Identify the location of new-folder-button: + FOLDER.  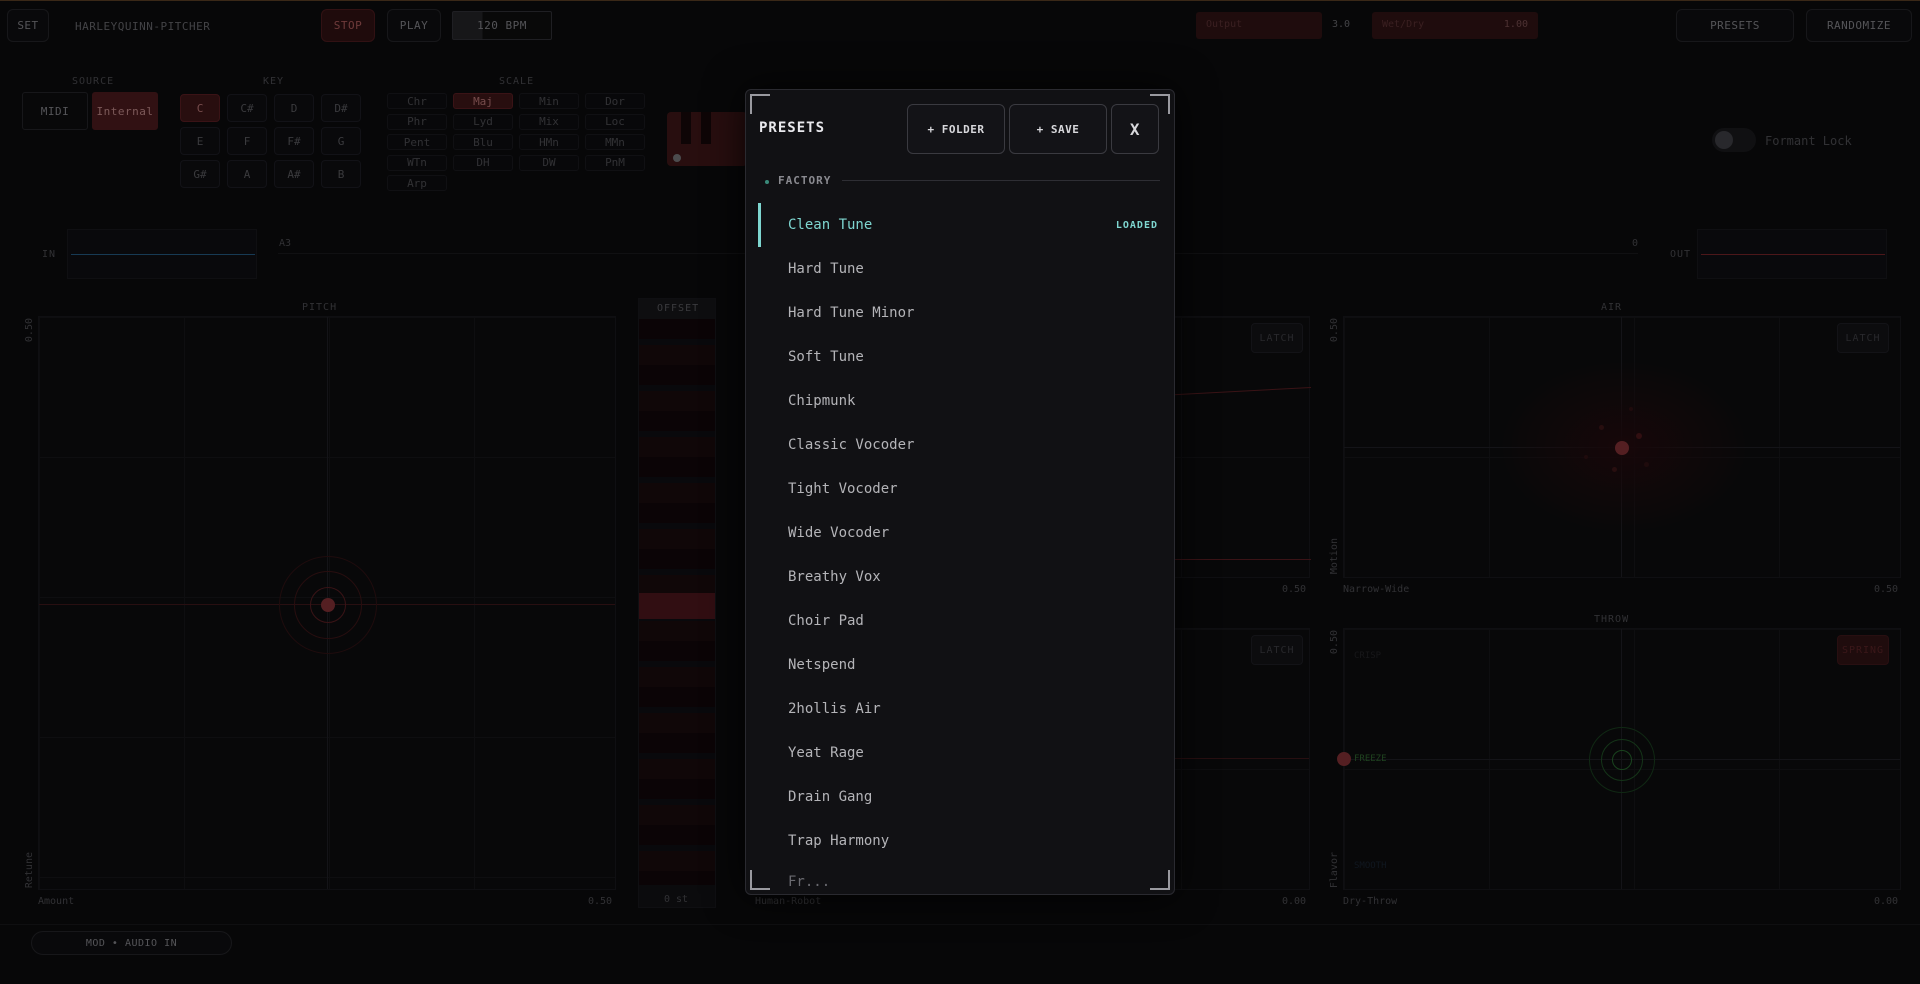
(956, 129).